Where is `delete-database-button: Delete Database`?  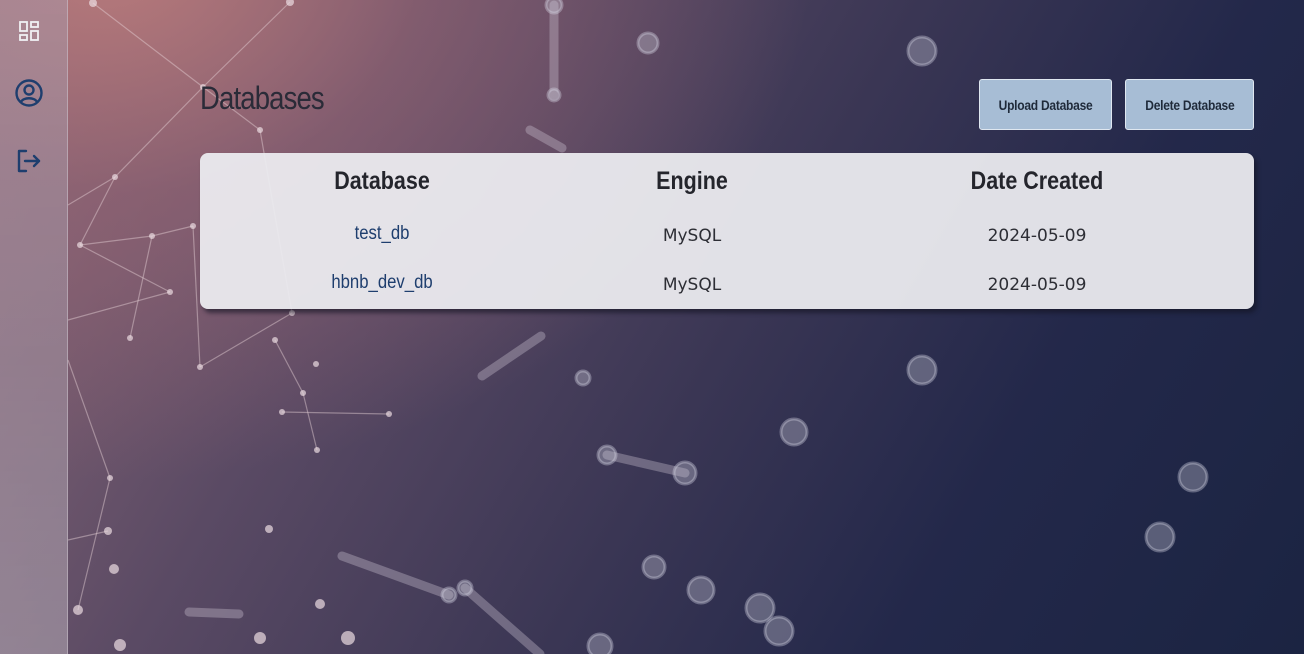
delete-database-button: Delete Database is located at coordinates (1189, 104).